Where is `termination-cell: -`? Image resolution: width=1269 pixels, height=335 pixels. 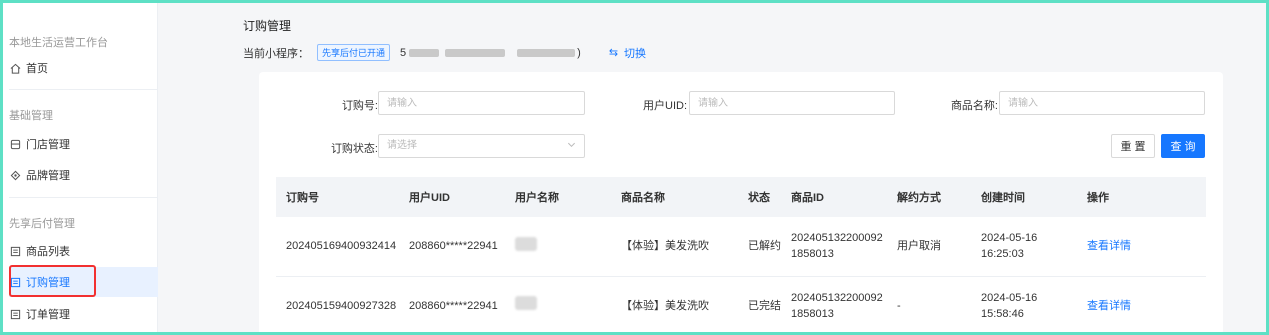
termination-cell: - is located at coordinates (929, 305).